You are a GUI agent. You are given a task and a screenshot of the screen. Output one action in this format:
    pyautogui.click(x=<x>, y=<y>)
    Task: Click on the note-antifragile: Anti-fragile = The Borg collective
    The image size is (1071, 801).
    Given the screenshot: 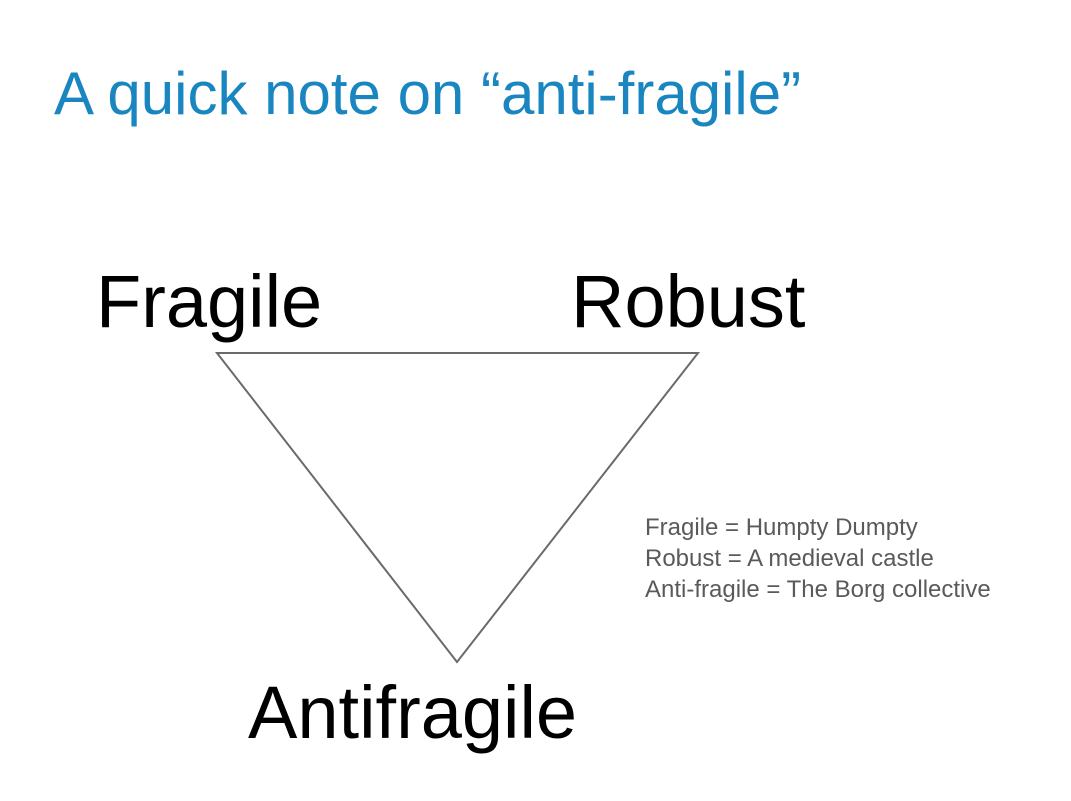 What is the action you would take?
    pyautogui.click(x=818, y=589)
    